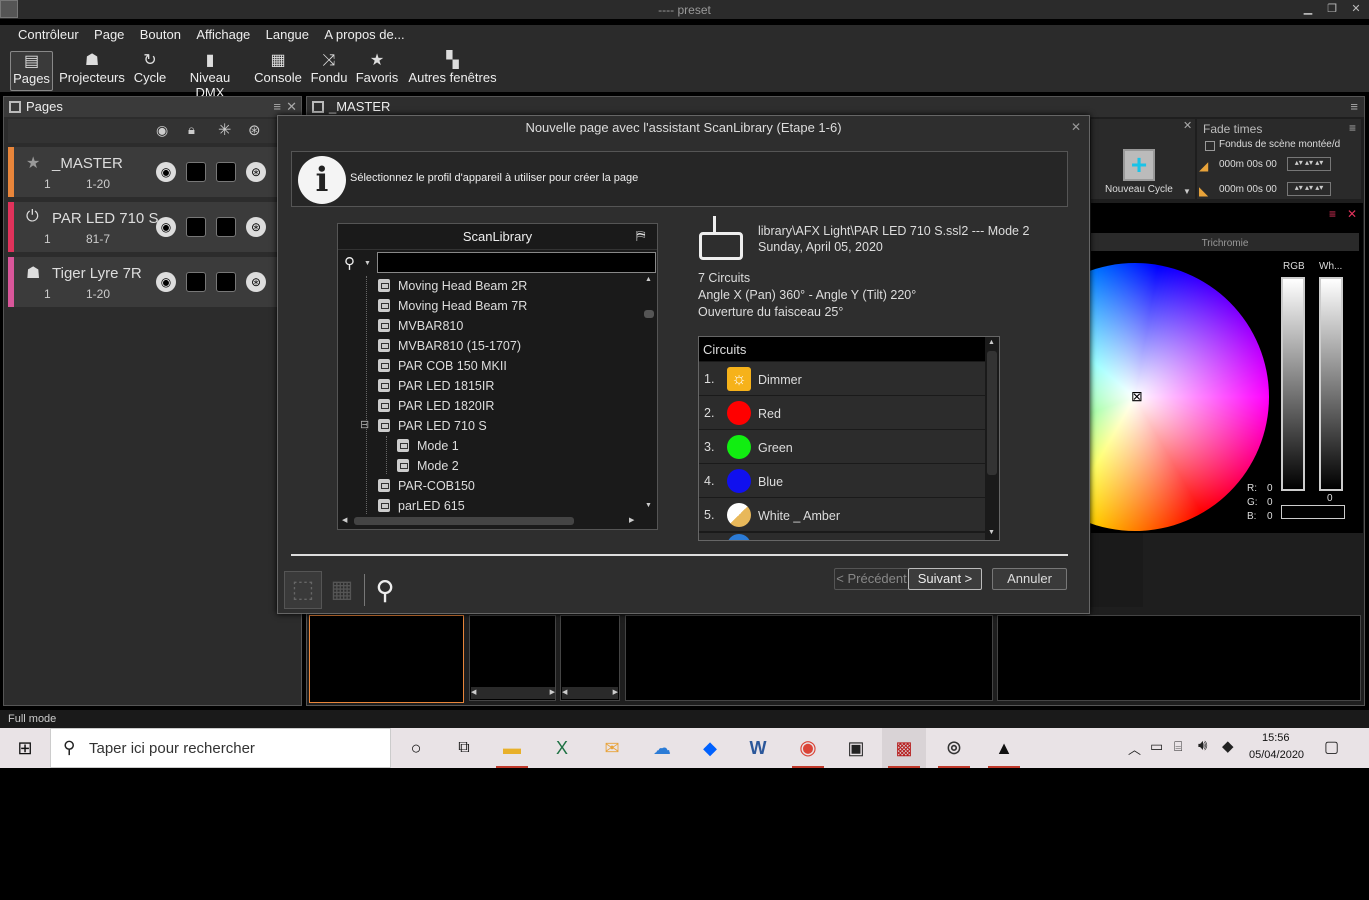 This screenshot has width=1369, height=900. I want to click on tree-item: Mode 1, so click(428, 446).